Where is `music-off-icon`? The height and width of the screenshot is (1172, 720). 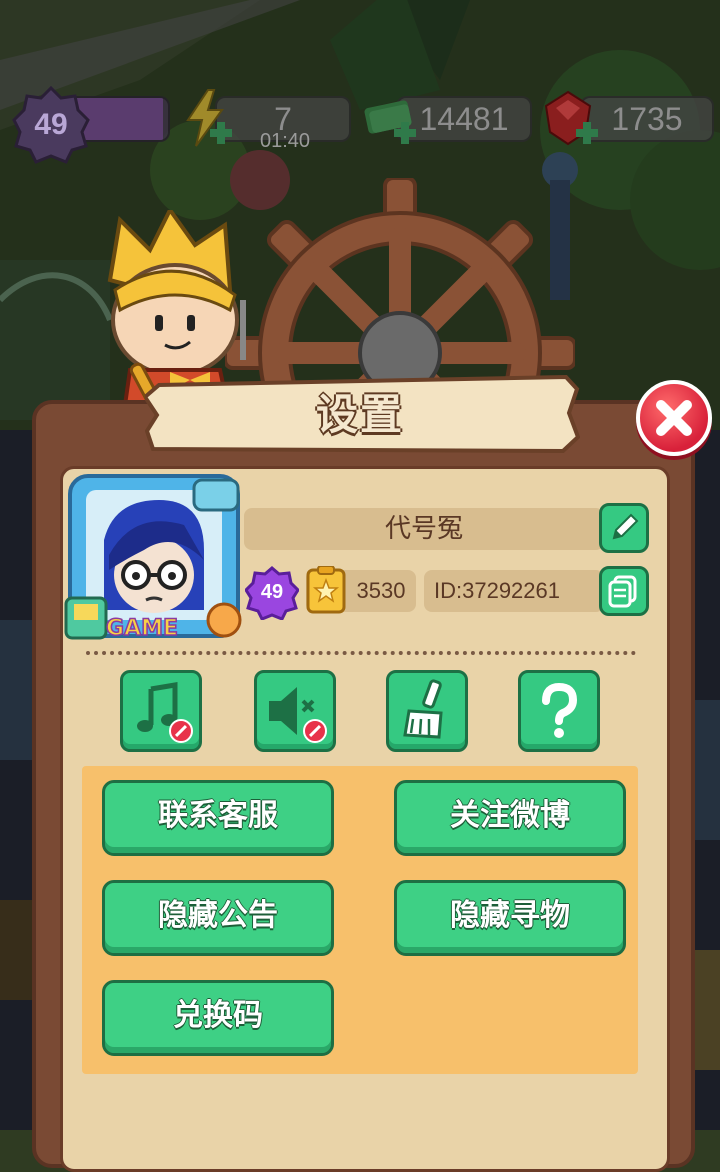 music-off-icon is located at coordinates (165, 712).